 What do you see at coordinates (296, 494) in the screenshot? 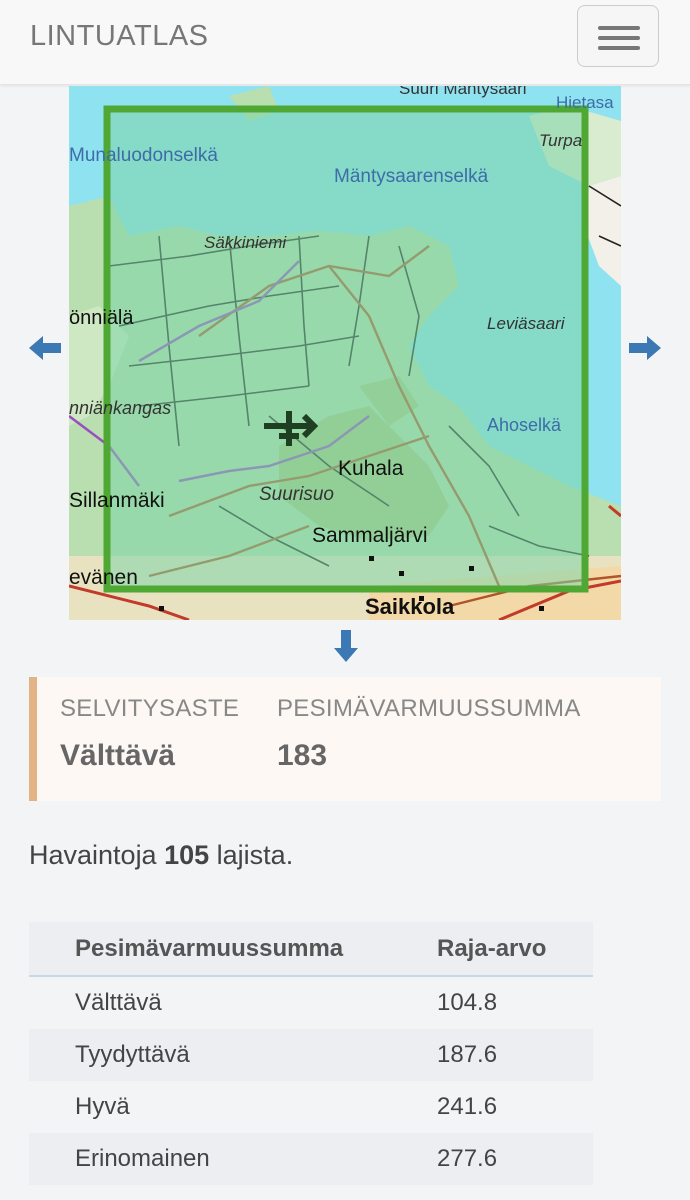
I see `map-label: Suurisuo` at bounding box center [296, 494].